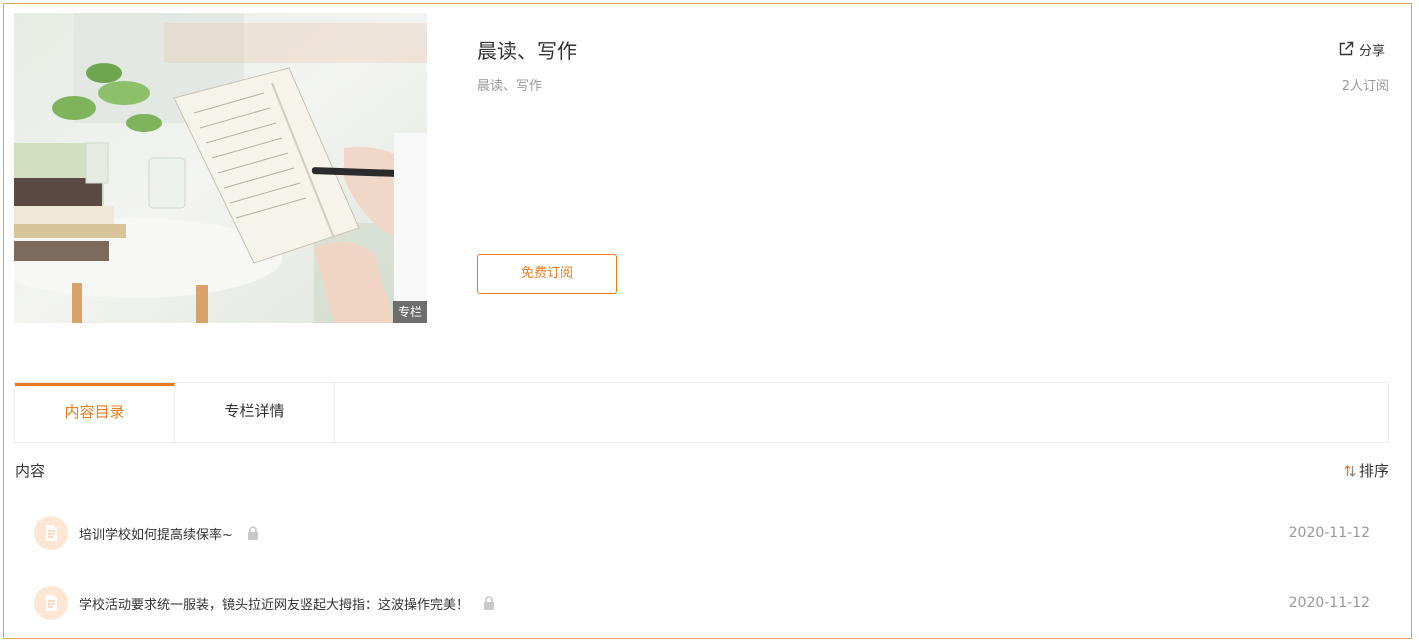 The height and width of the screenshot is (644, 1419). What do you see at coordinates (527, 51) in the screenshot?
I see `column-title: 晨读、写作` at bounding box center [527, 51].